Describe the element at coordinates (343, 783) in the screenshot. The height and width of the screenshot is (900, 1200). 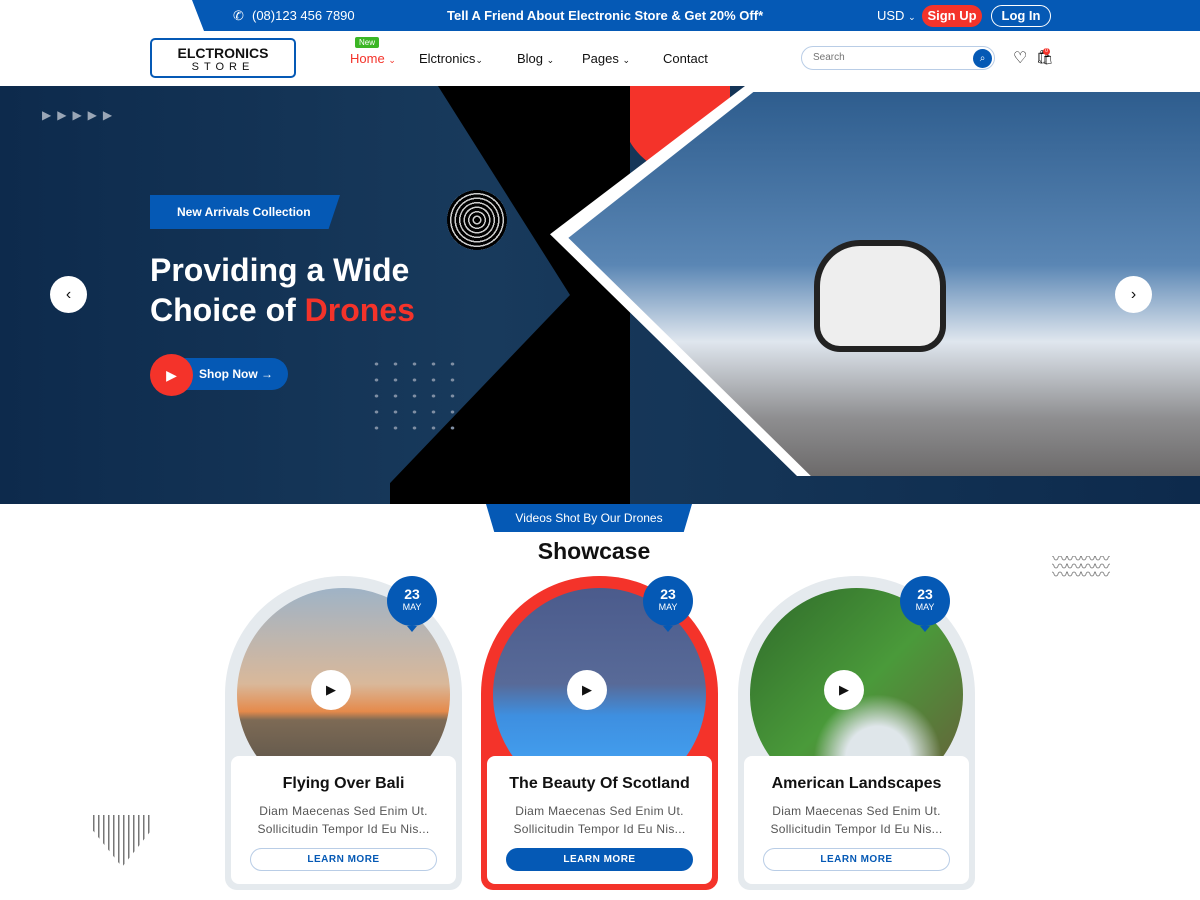
I see `card-title: Flying Over Bali` at that location.